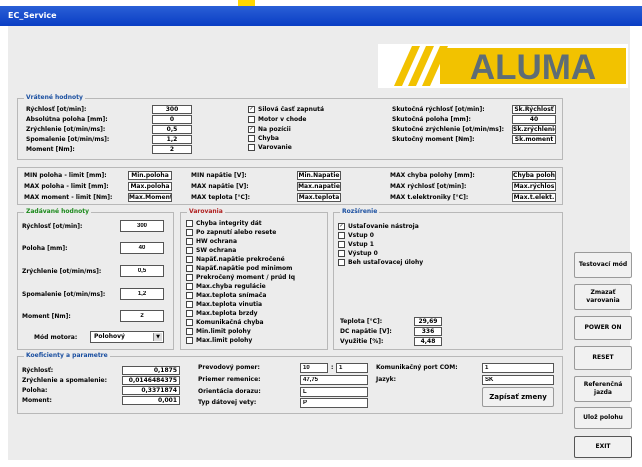 This screenshot has height=467, width=642. I want to click on motor-mode-label: Mód motora:, so click(56, 337).